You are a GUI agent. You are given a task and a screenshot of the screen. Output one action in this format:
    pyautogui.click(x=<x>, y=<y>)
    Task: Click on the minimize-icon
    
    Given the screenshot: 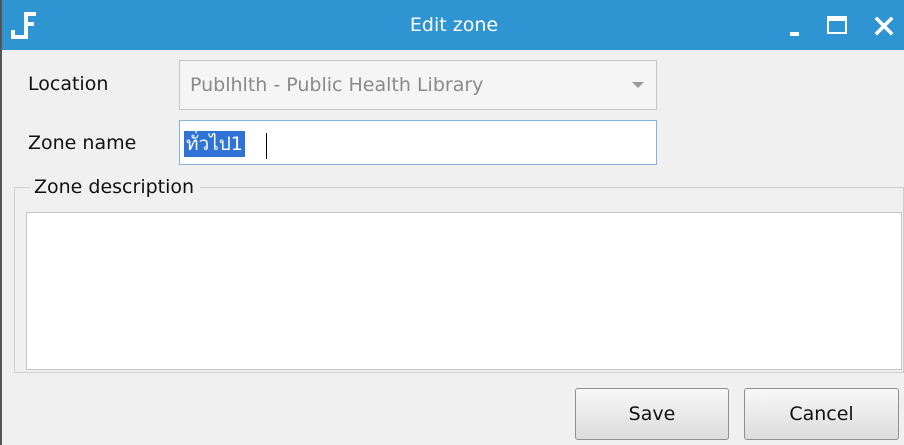 What is the action you would take?
    pyautogui.click(x=794, y=34)
    